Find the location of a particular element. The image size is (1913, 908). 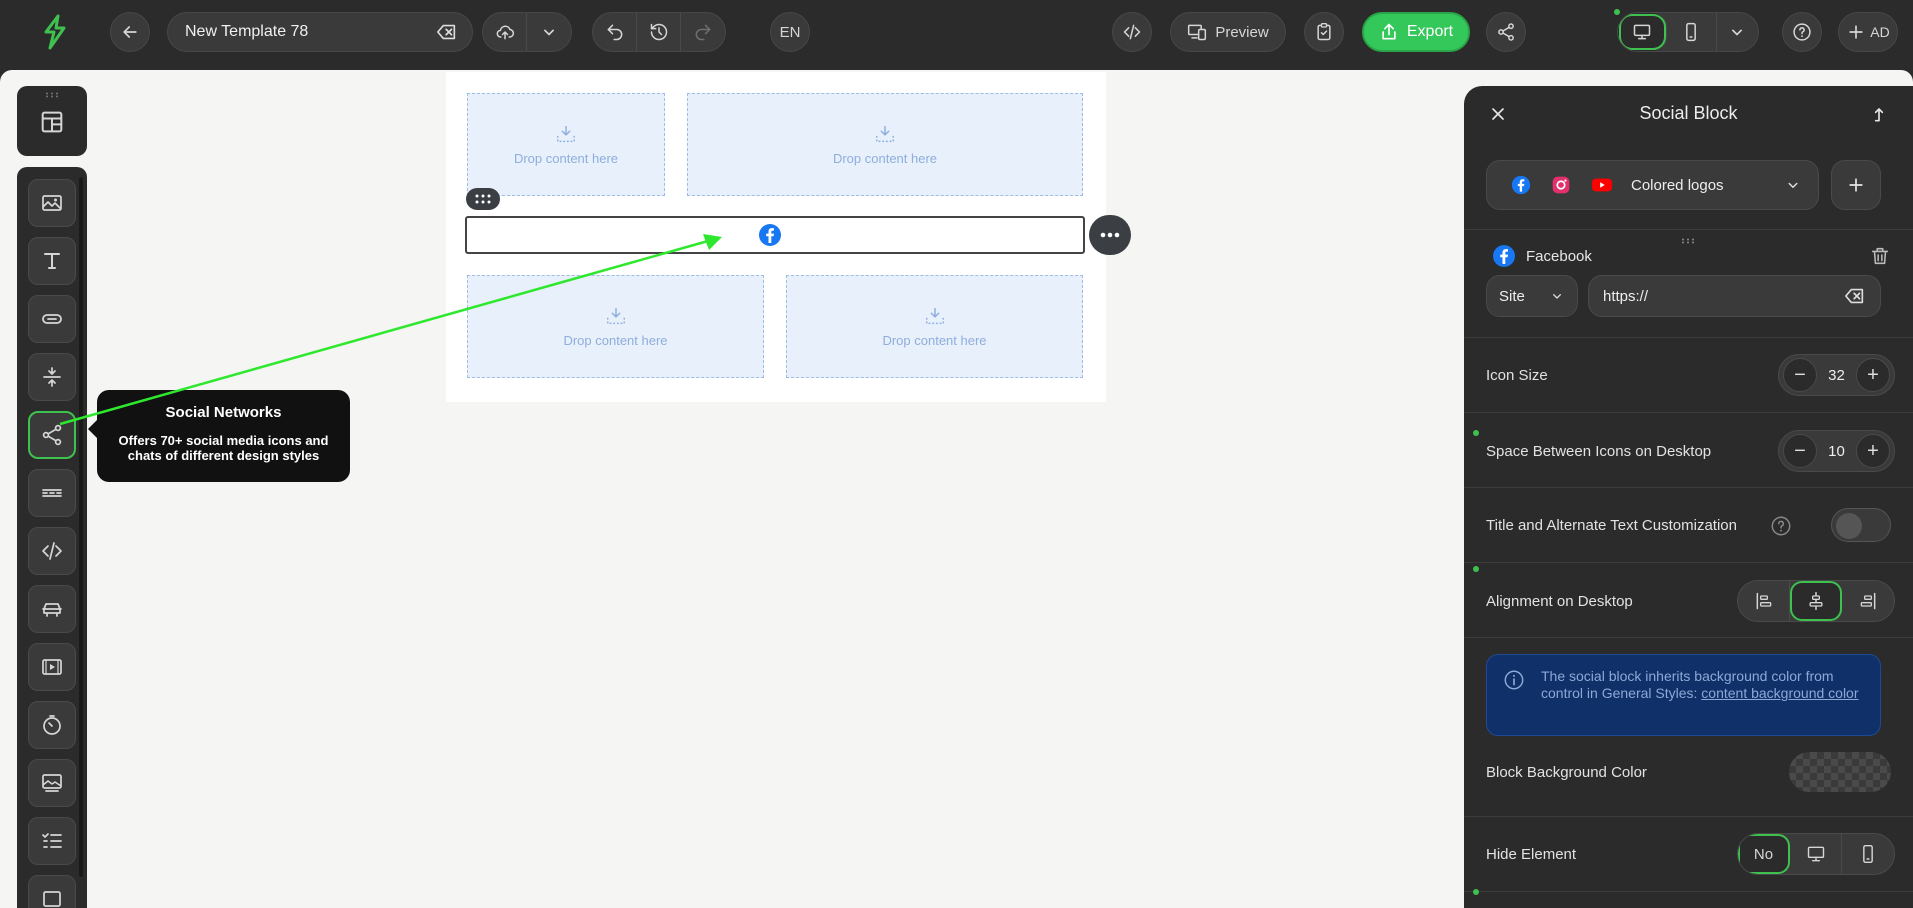

save-cloud-button is located at coordinates (505, 32).